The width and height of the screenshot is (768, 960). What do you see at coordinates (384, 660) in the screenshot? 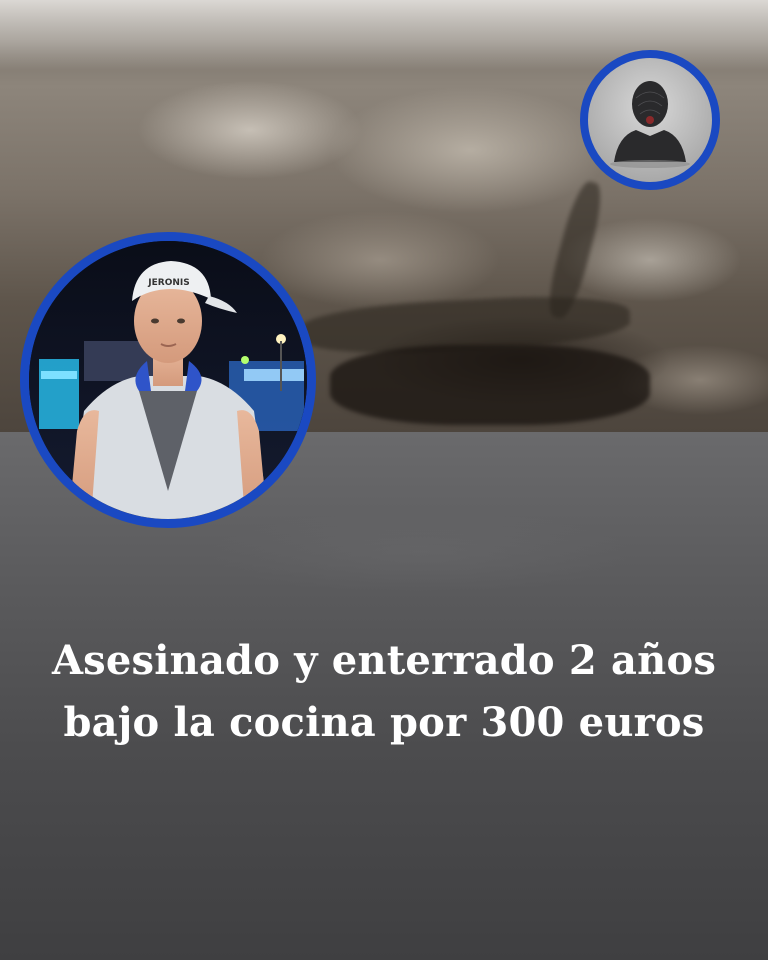
I see `headline-line-1: Asesinado y enterrado 2 años` at bounding box center [384, 660].